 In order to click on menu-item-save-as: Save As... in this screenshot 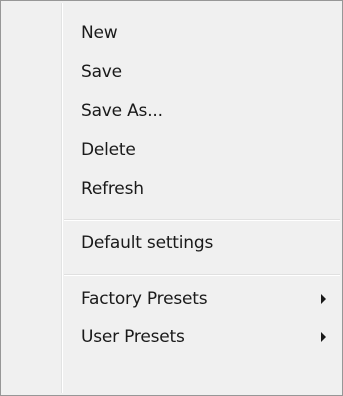, I will do `click(171, 111)`.